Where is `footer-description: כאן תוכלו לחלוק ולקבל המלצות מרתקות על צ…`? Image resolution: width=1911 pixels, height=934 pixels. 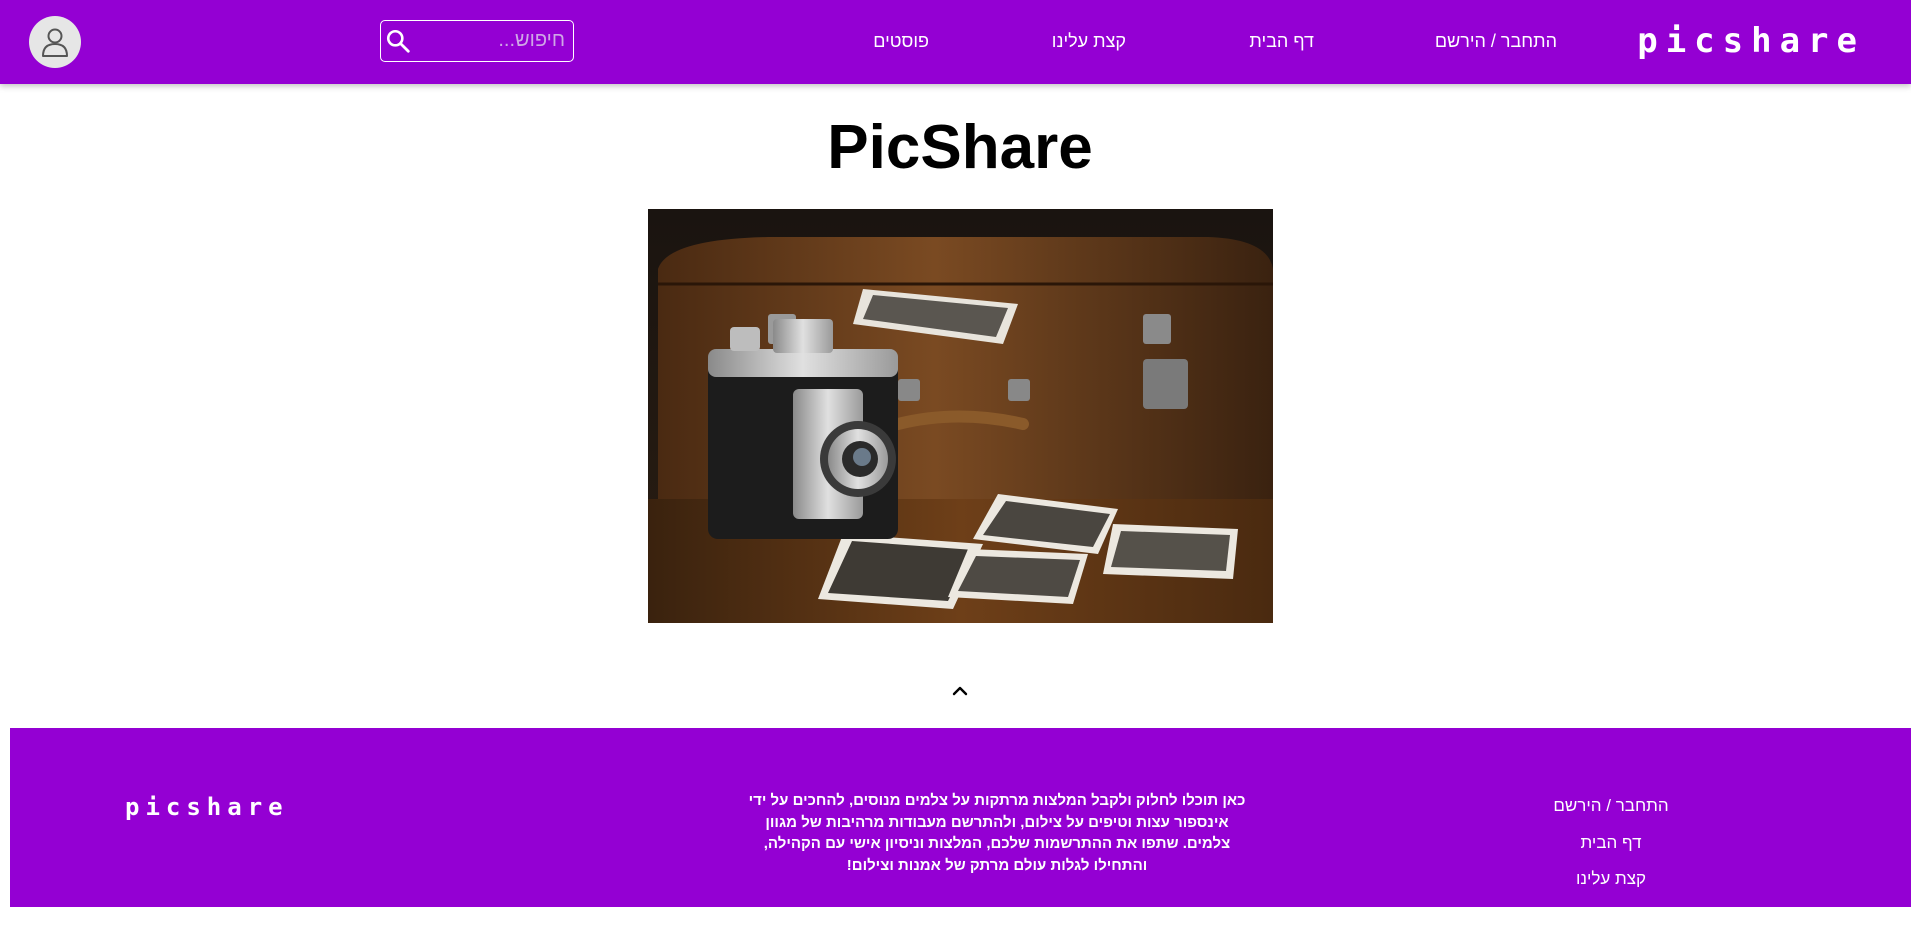
footer-description: כאן תוכלו לחלוק ולקבל המלצות מרתקות על צ… is located at coordinates (997, 833).